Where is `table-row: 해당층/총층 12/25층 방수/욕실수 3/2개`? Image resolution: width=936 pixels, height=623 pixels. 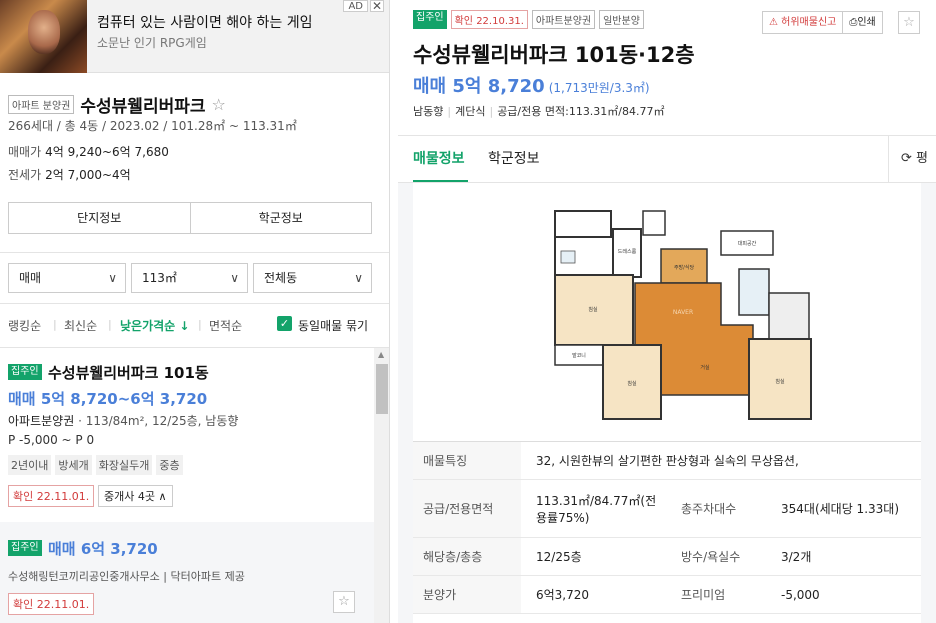 table-row: 해당층/총층 12/25층 방수/욕실수 3/2개 is located at coordinates (667, 557).